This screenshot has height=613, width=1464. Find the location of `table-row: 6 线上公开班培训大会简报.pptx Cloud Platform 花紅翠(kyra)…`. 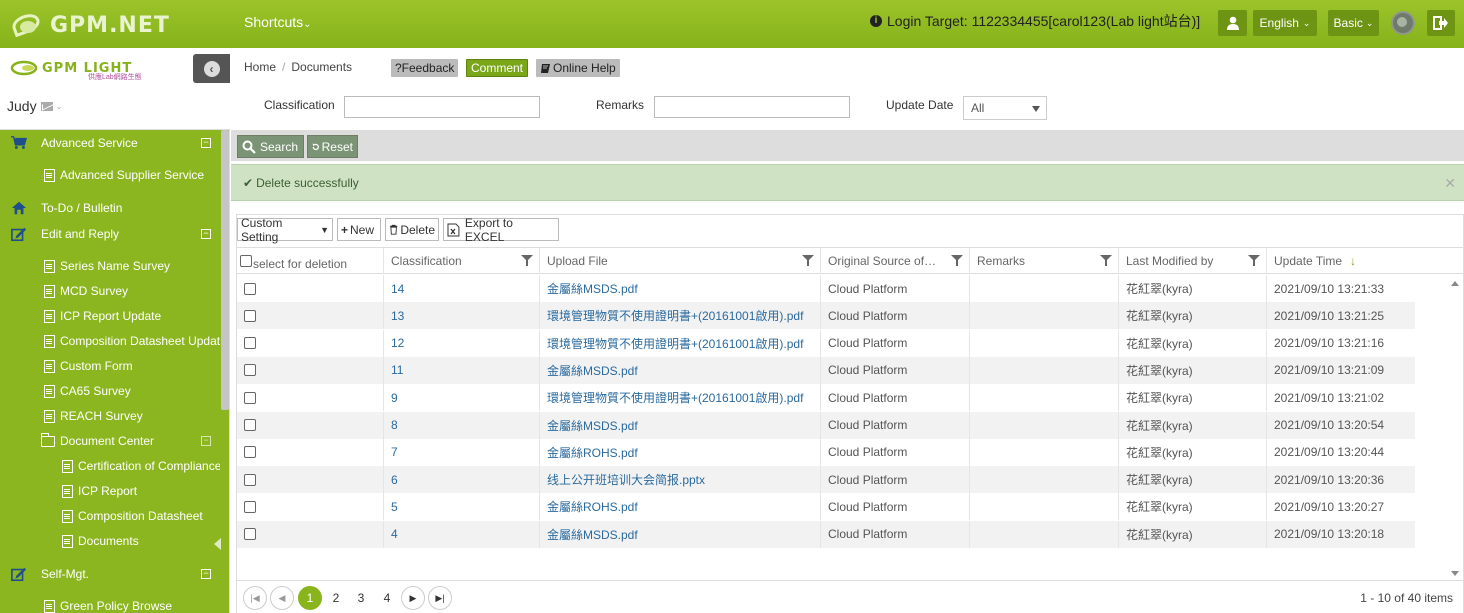

table-row: 6 线上公开班培训大会简报.pptx Cloud Platform 花紅翠(kyra)… is located at coordinates (826, 480).